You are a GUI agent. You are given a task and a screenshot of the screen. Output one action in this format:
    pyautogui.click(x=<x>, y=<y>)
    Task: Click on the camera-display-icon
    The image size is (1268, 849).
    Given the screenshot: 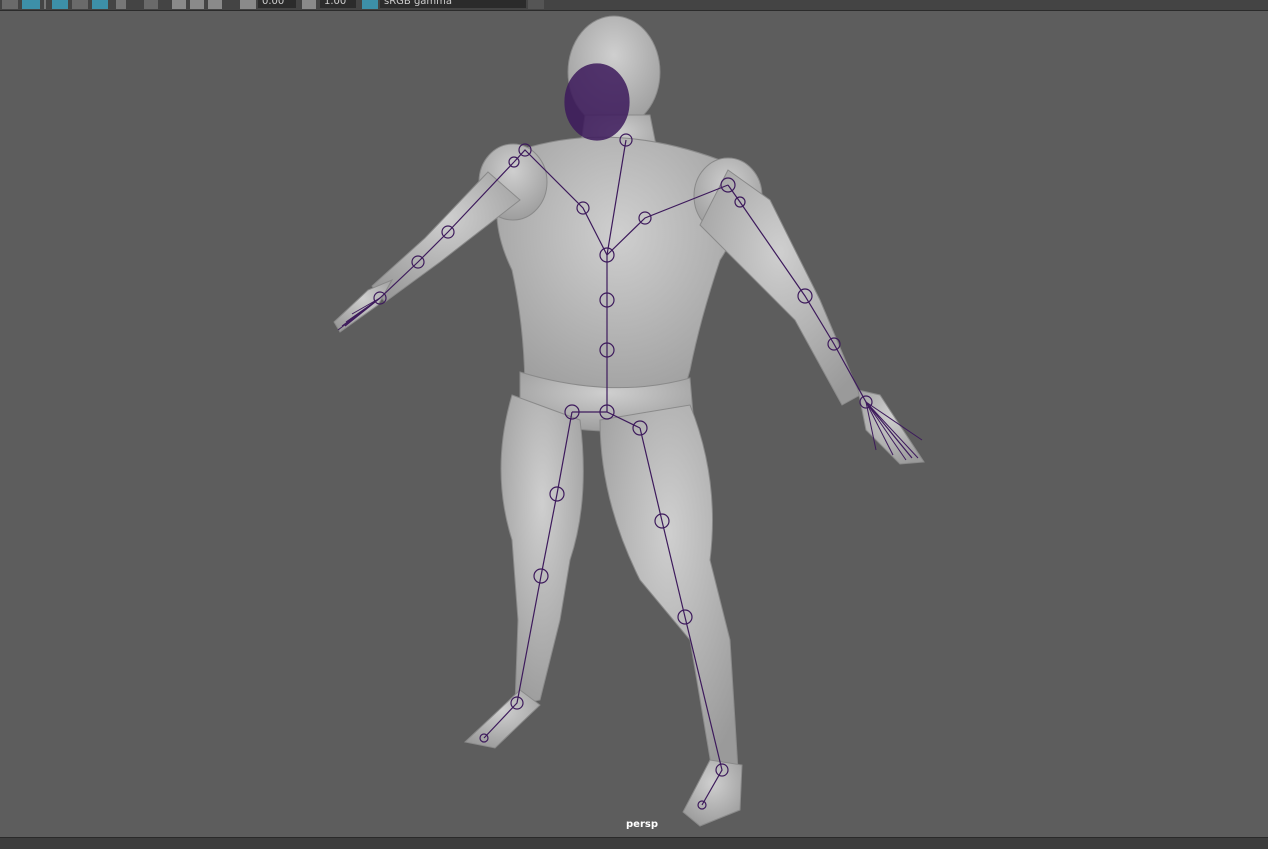 What is the action you would take?
    pyautogui.click(x=31, y=4)
    